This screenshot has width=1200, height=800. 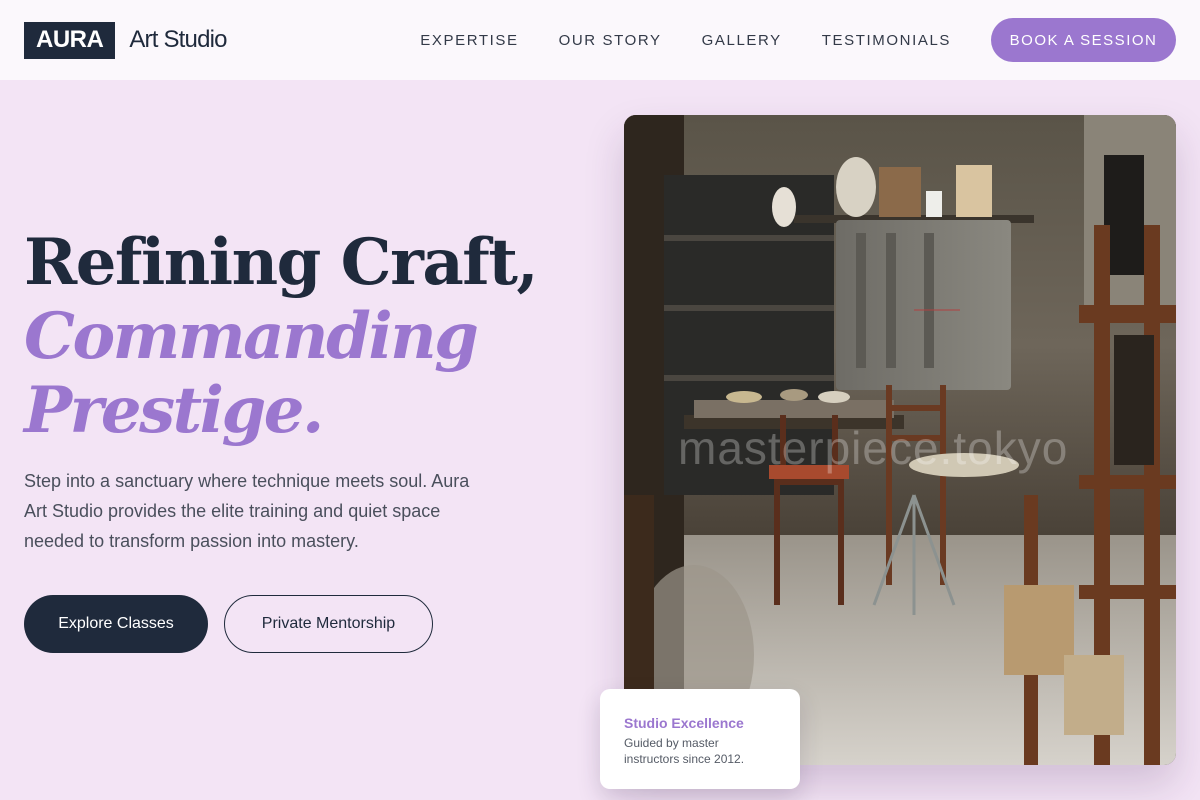 What do you see at coordinates (684, 723) in the screenshot?
I see `card-title: Studio Excellence` at bounding box center [684, 723].